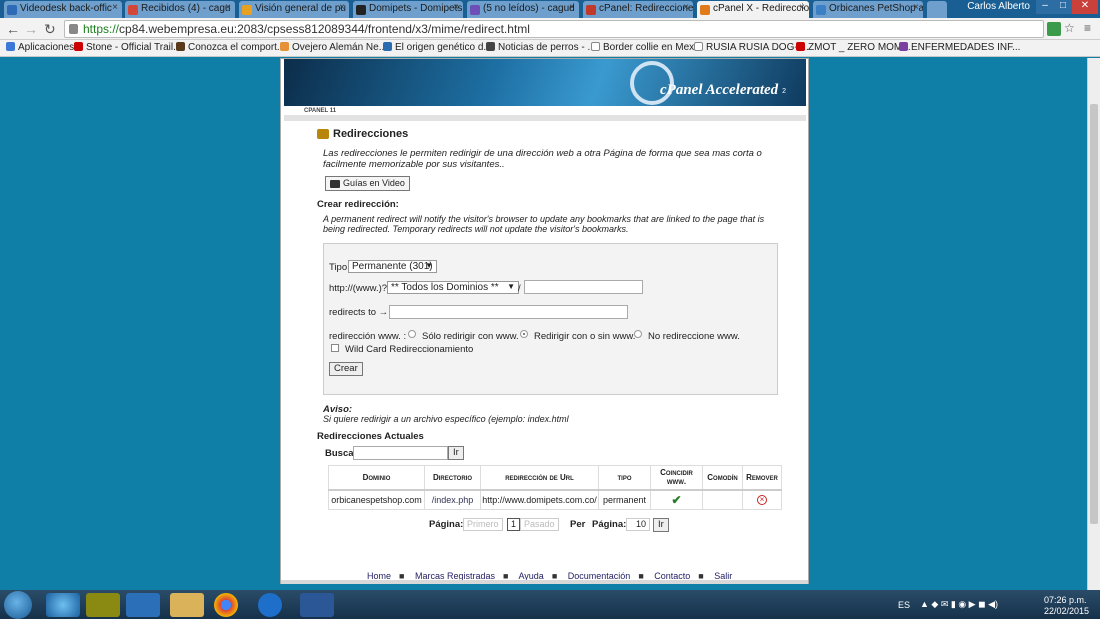 This screenshot has height=619, width=1100. I want to click on column-header: Directorio, so click(452, 477).